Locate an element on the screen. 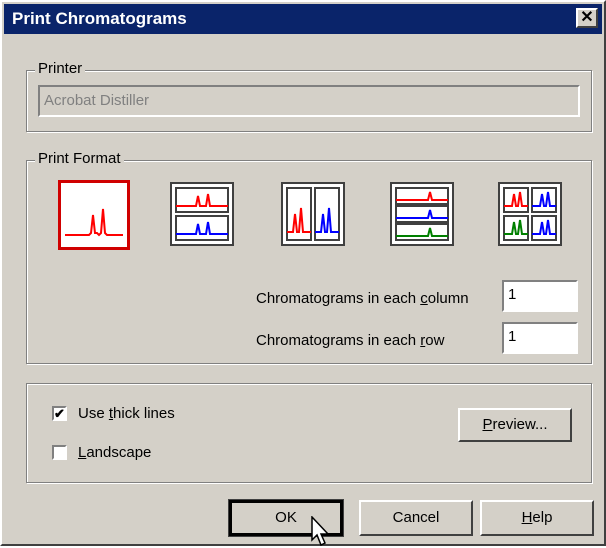 The height and width of the screenshot is (548, 606). layout-two-columns-option is located at coordinates (313, 214).